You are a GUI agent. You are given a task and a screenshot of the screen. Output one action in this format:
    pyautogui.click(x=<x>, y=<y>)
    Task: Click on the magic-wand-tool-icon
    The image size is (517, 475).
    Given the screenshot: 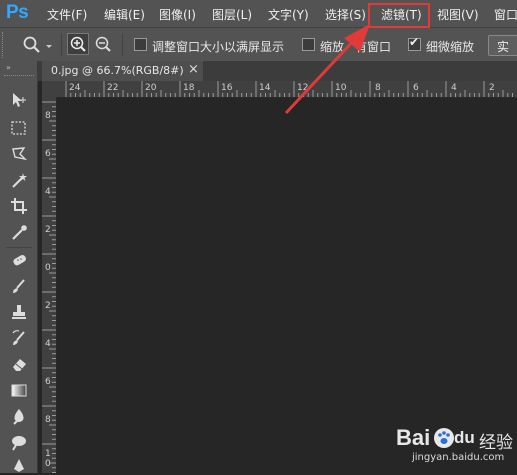 What is the action you would take?
    pyautogui.click(x=19, y=180)
    